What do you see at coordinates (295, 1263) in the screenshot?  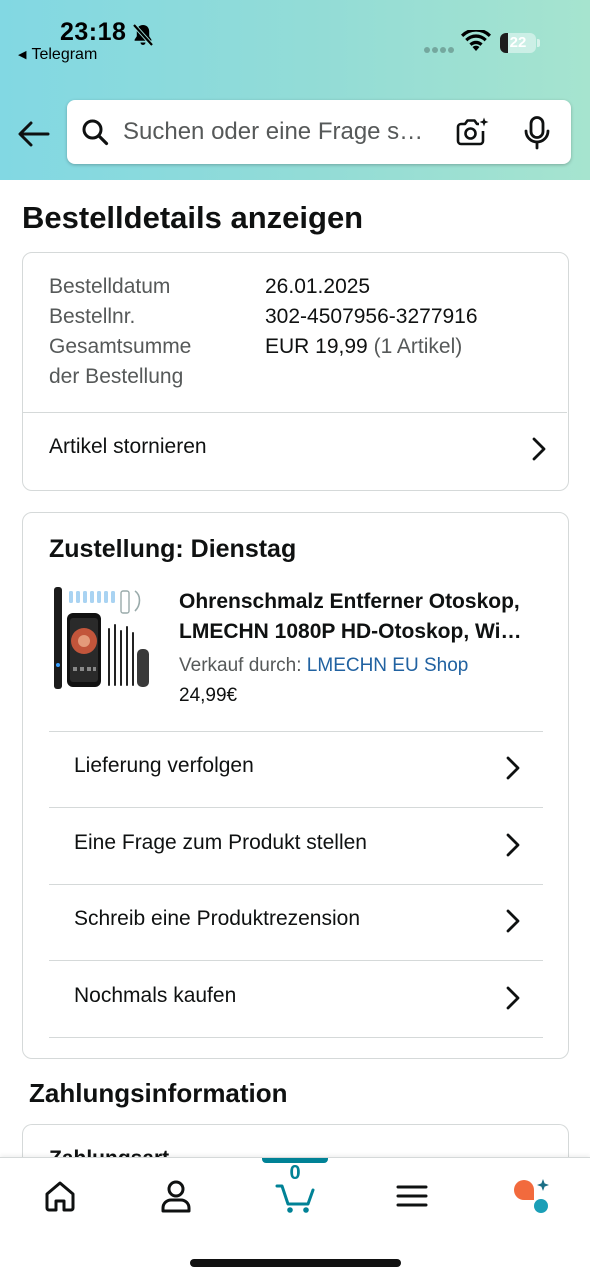 I see `home-indicator` at bounding box center [295, 1263].